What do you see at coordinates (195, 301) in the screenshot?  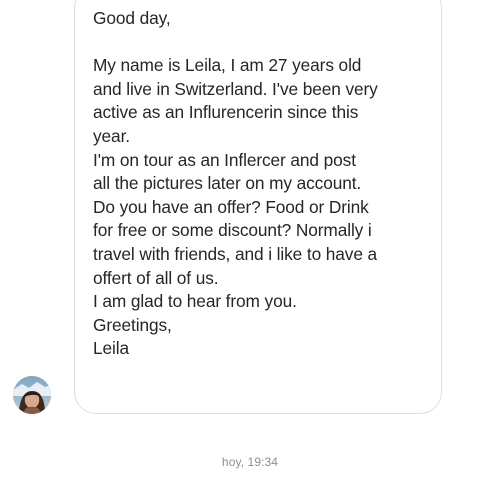 I see `message-line: I am glad to hear from you.` at bounding box center [195, 301].